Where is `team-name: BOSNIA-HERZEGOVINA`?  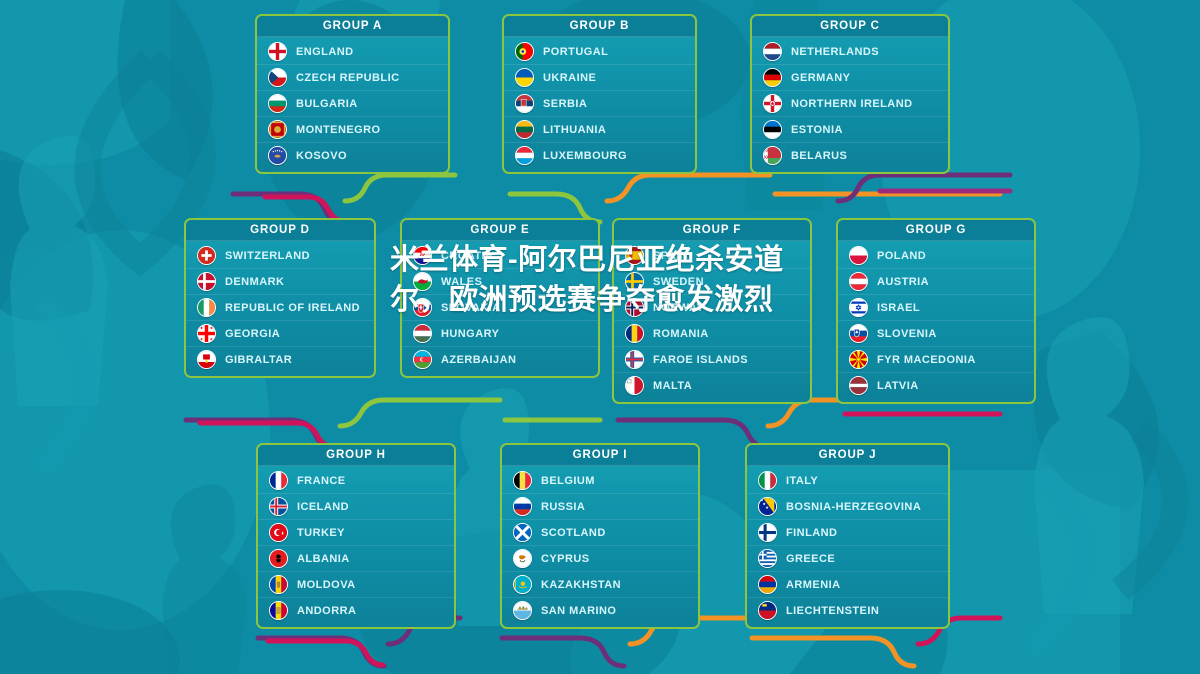 team-name: BOSNIA-HERZEGOVINA is located at coordinates (854, 506).